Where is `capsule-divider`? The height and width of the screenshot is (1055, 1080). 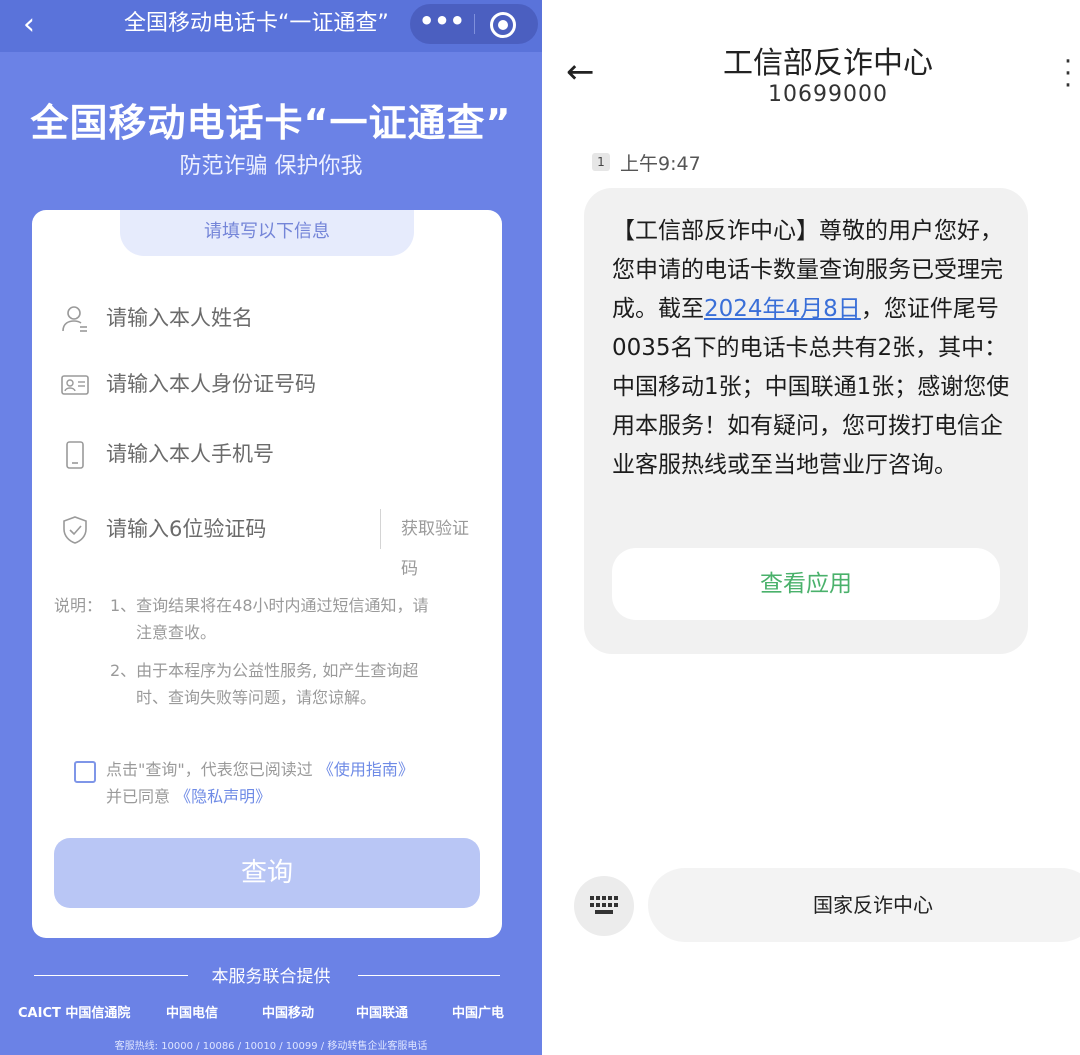 capsule-divider is located at coordinates (474, 24).